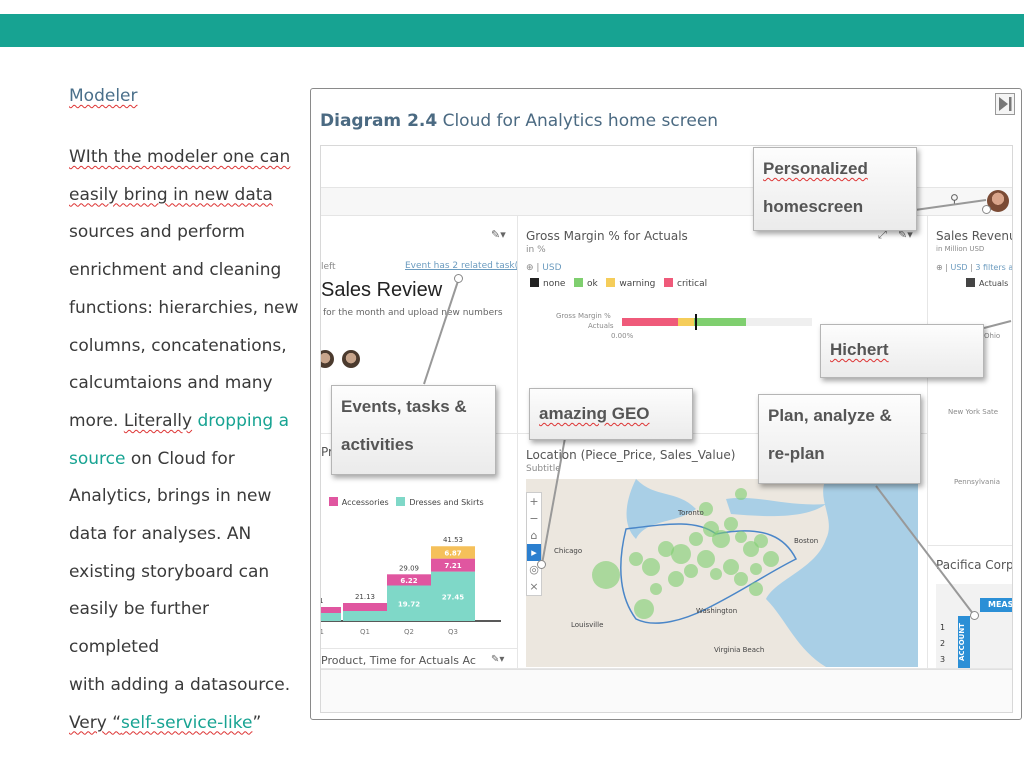 Image resolution: width=1024 pixels, height=768 pixels. I want to click on body-line: columns, concatenations,, so click(178, 345).